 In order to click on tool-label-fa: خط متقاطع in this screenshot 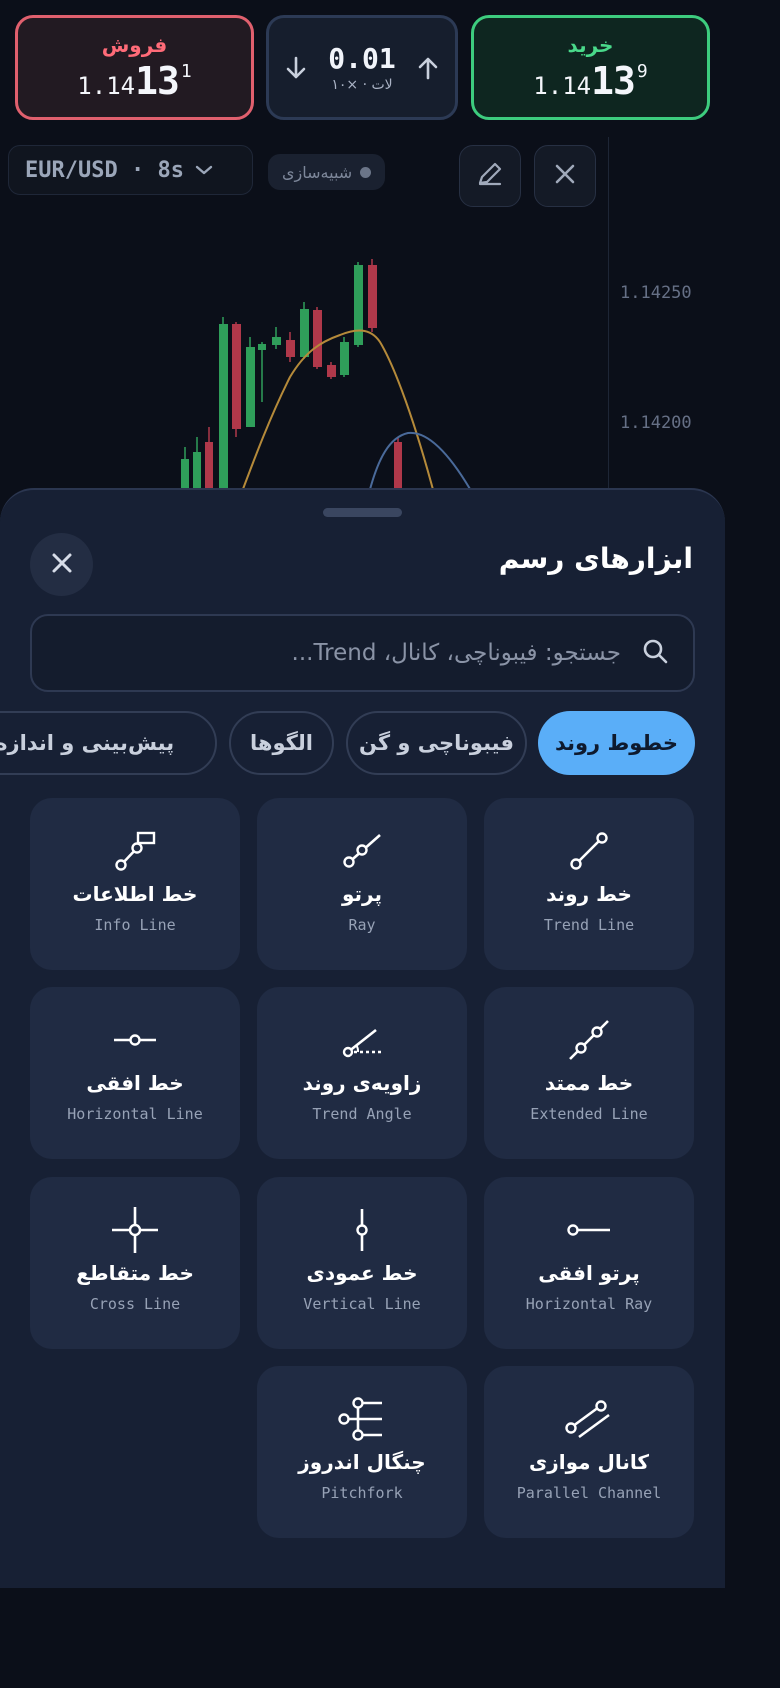, I will do `click(135, 1273)`.